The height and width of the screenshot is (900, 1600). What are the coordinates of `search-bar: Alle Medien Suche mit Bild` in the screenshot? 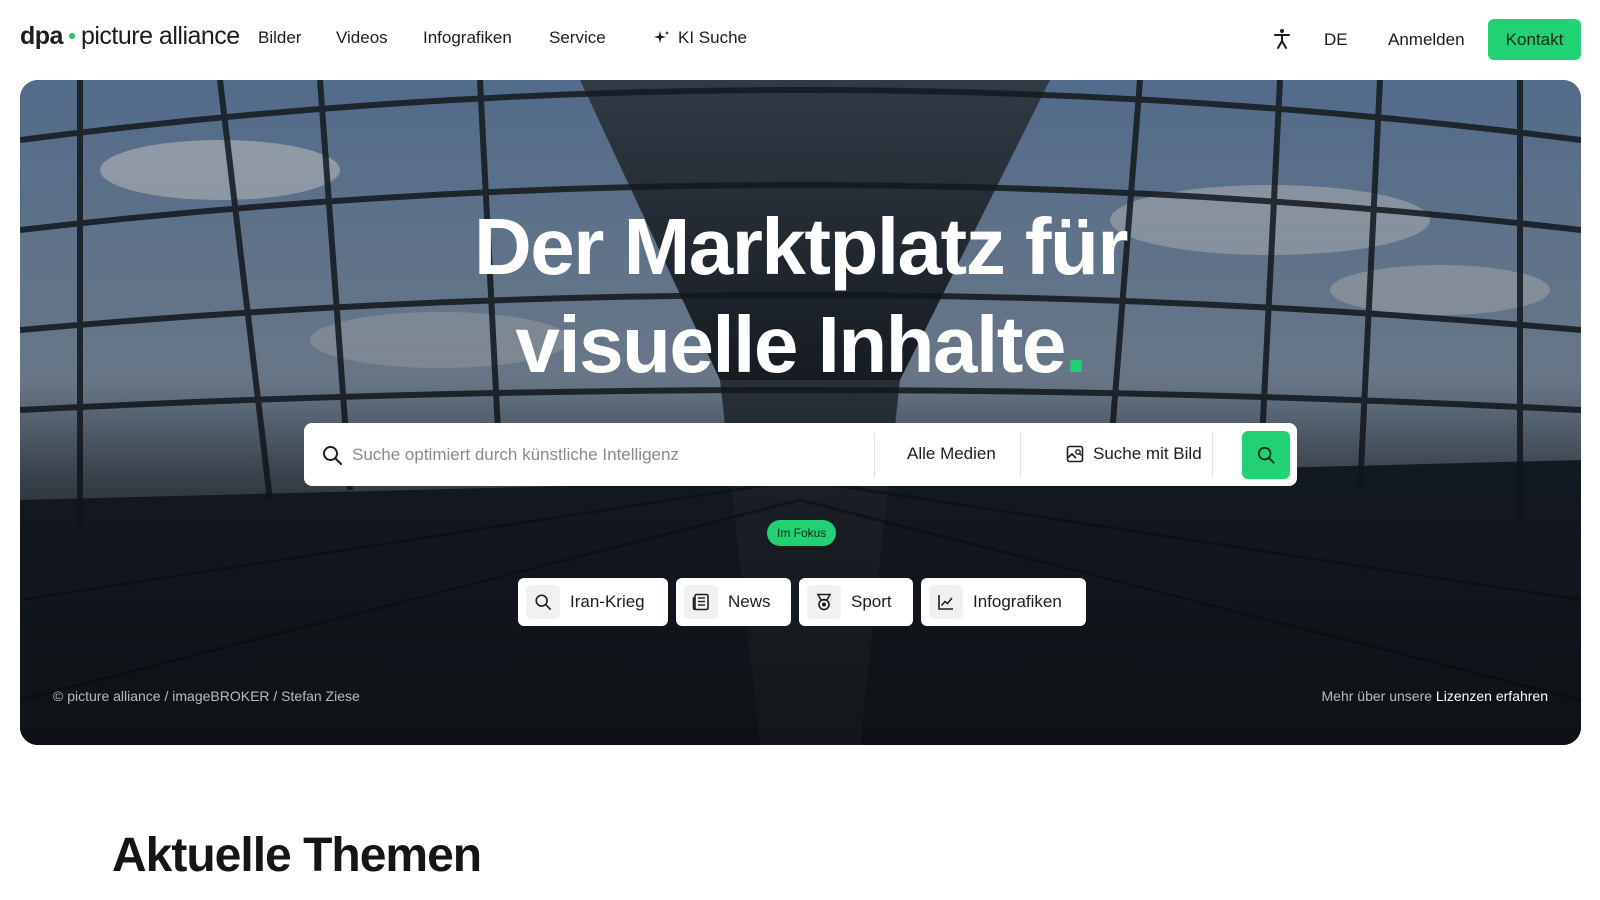 It's located at (800, 454).